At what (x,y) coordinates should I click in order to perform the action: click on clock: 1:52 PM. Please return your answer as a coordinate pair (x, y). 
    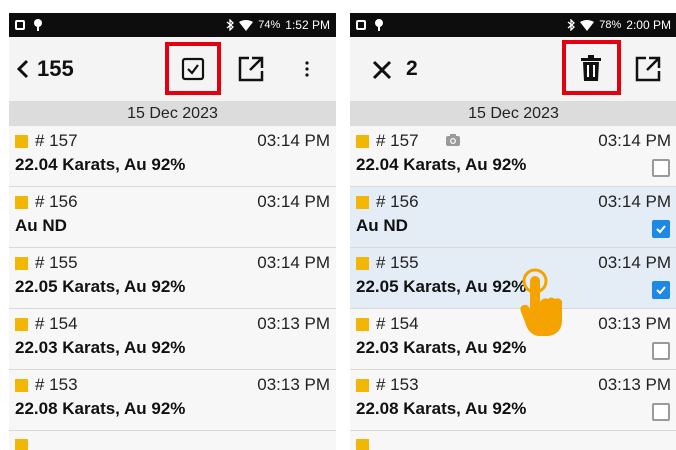
    Looking at the image, I should click on (307, 25).